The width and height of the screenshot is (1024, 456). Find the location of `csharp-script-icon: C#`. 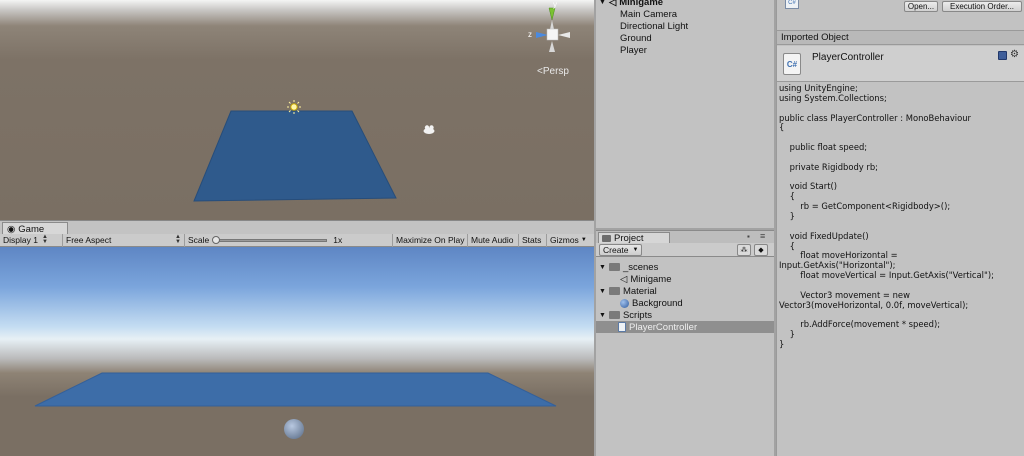

csharp-script-icon: C# is located at coordinates (792, 64).